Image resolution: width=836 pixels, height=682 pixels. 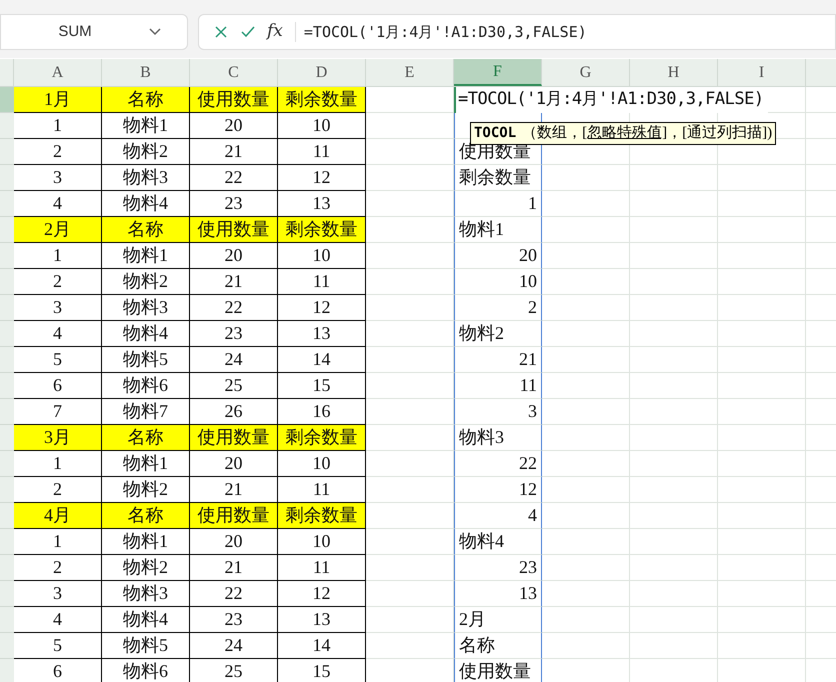 What do you see at coordinates (58, 516) in the screenshot?
I see `table-cell: 4月` at bounding box center [58, 516].